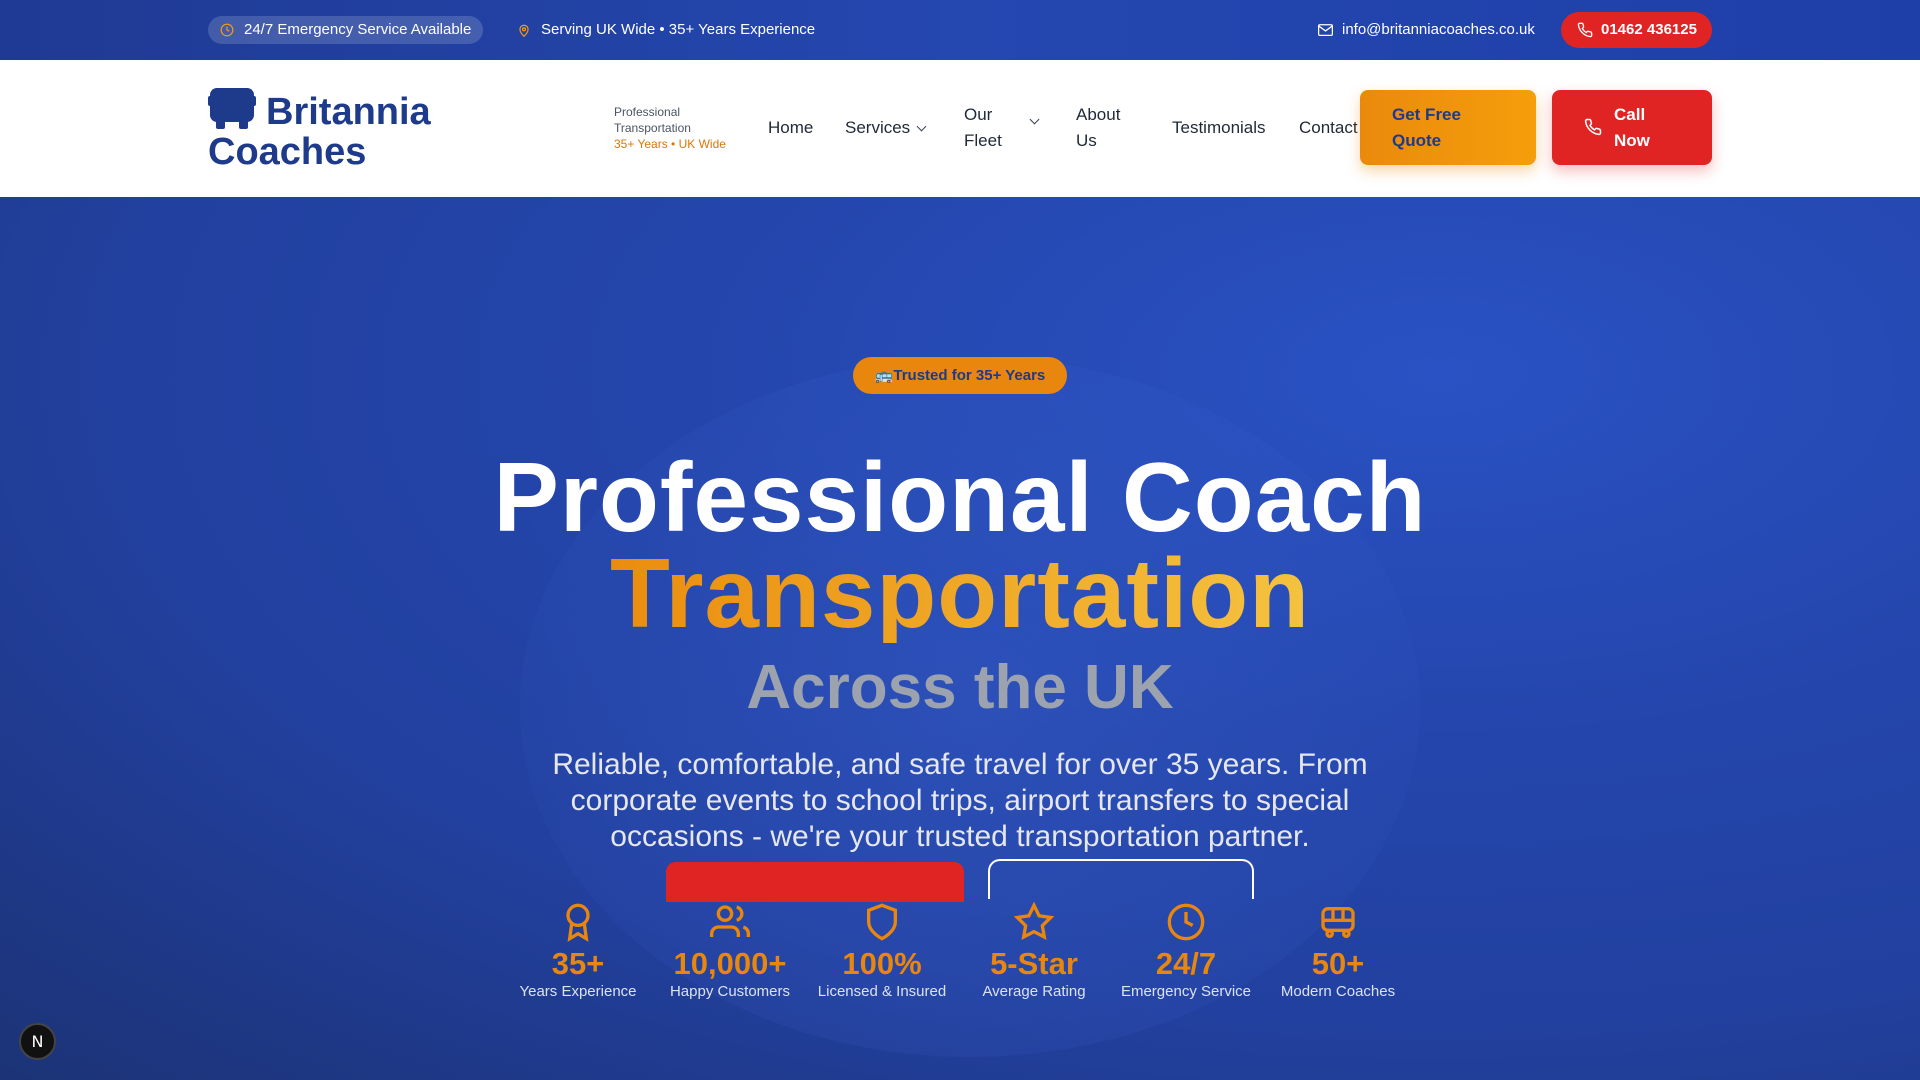  I want to click on primary-cta-button, so click(815, 882).